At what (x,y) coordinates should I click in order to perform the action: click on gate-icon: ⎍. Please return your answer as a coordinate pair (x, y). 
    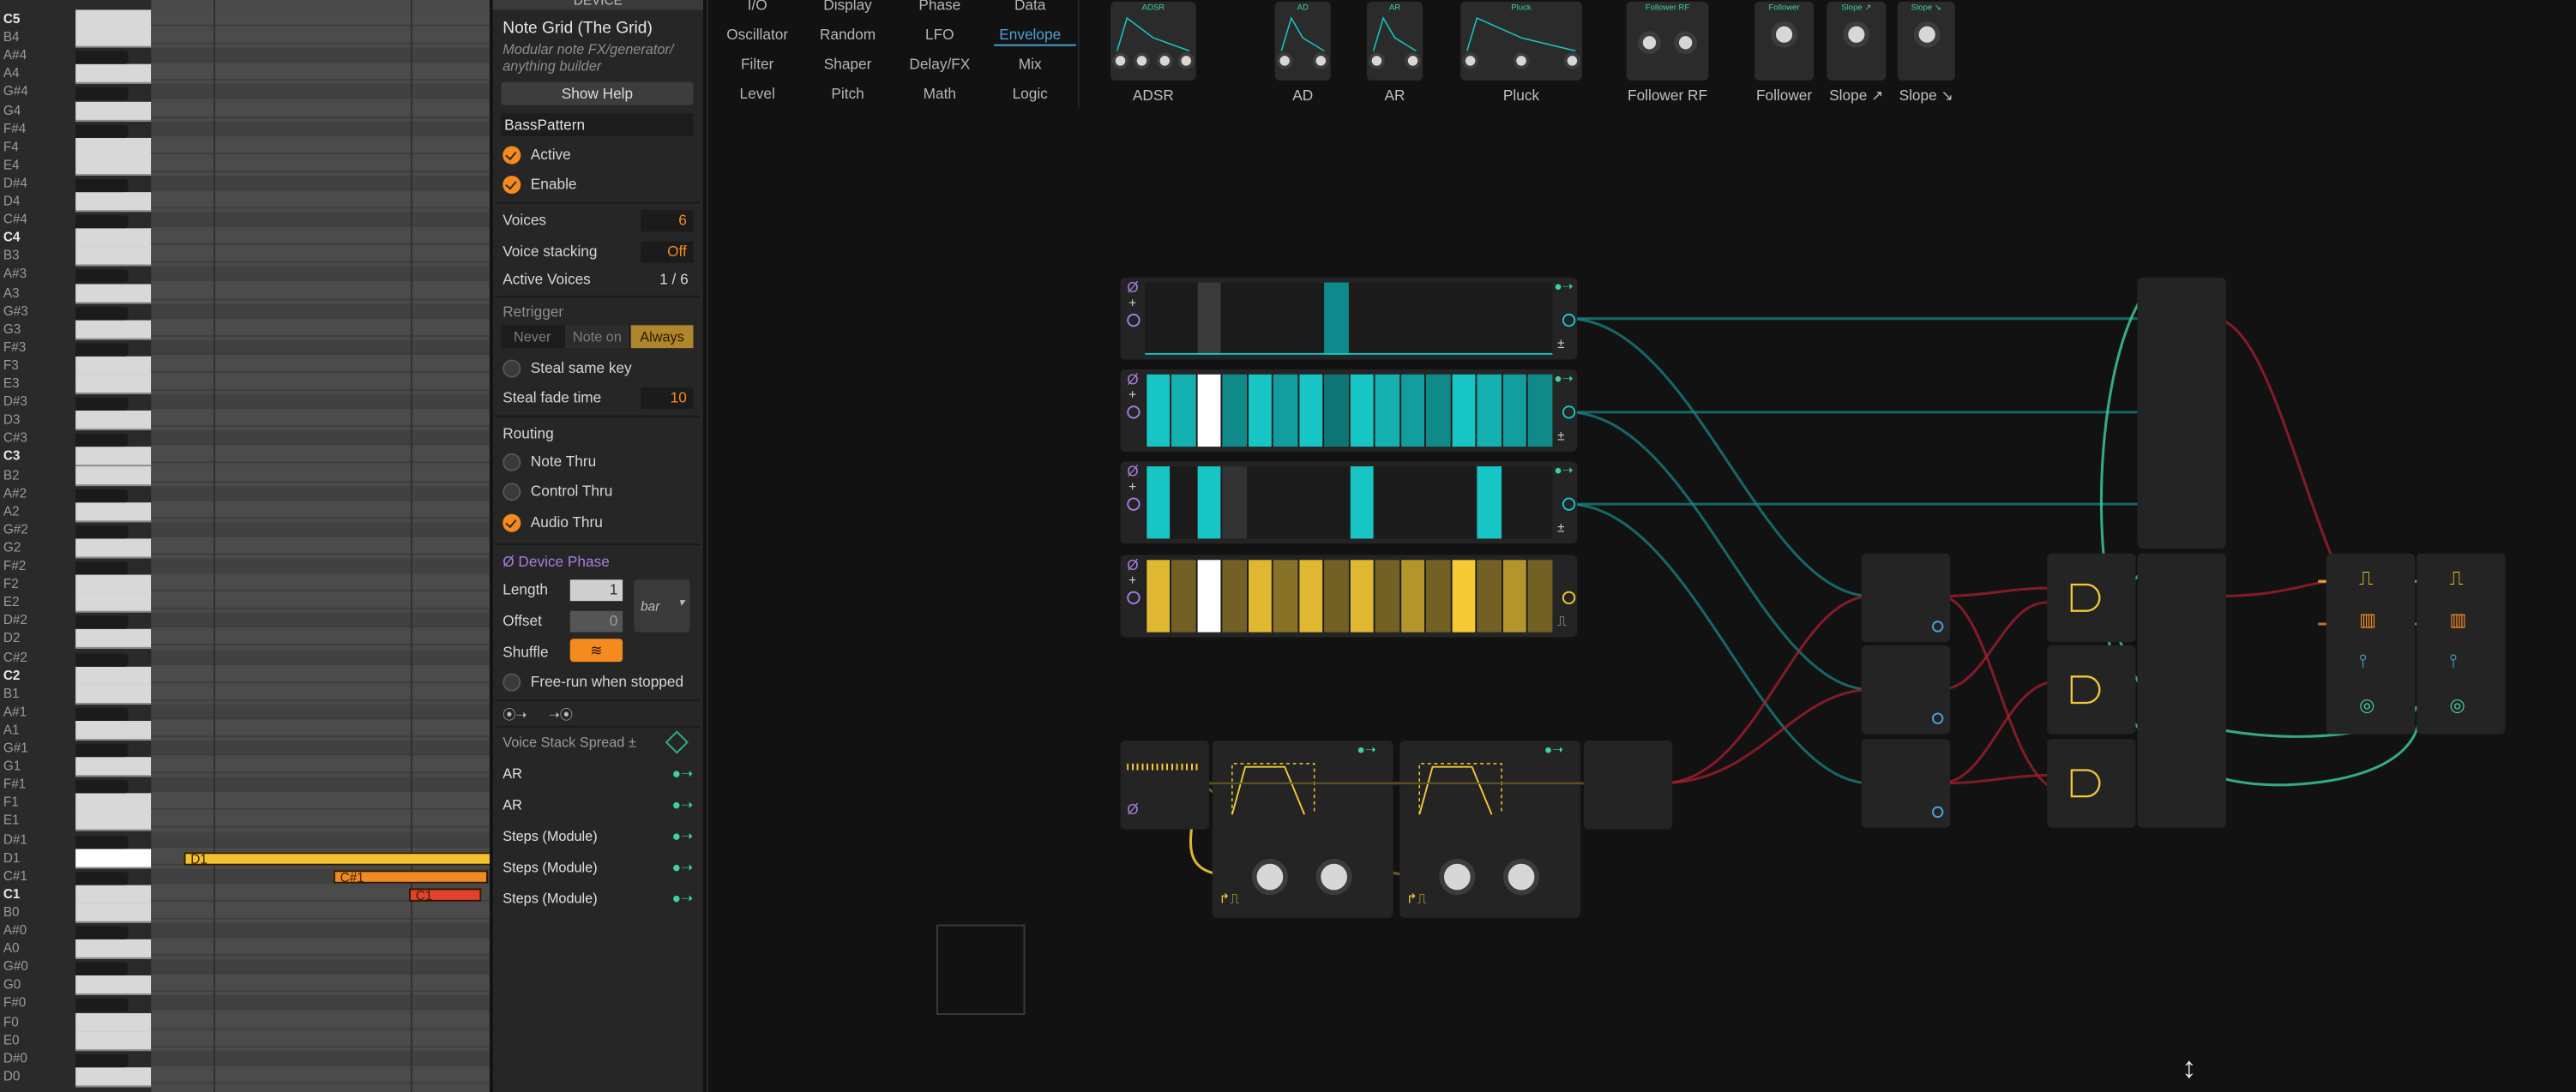
    Looking at the image, I should click on (1562, 623).